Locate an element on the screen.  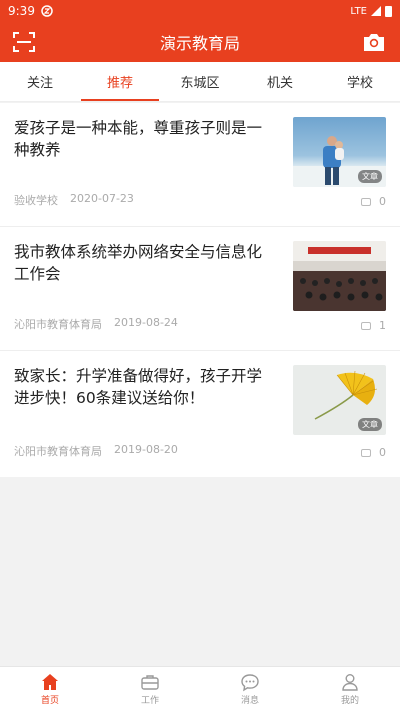
network-label: LTE is located at coordinates (358, 11).